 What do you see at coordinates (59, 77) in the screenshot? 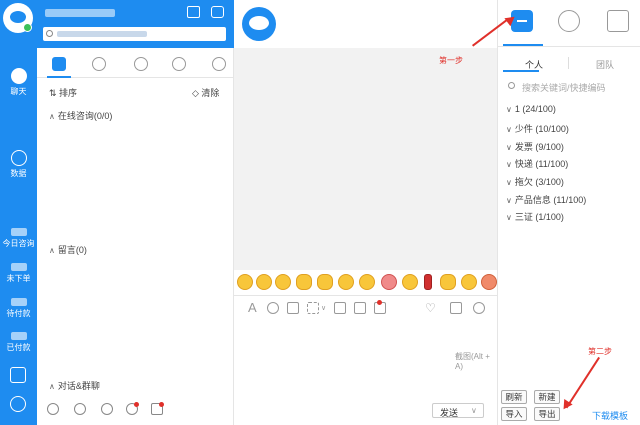
I see `tab-underline` at bounding box center [59, 77].